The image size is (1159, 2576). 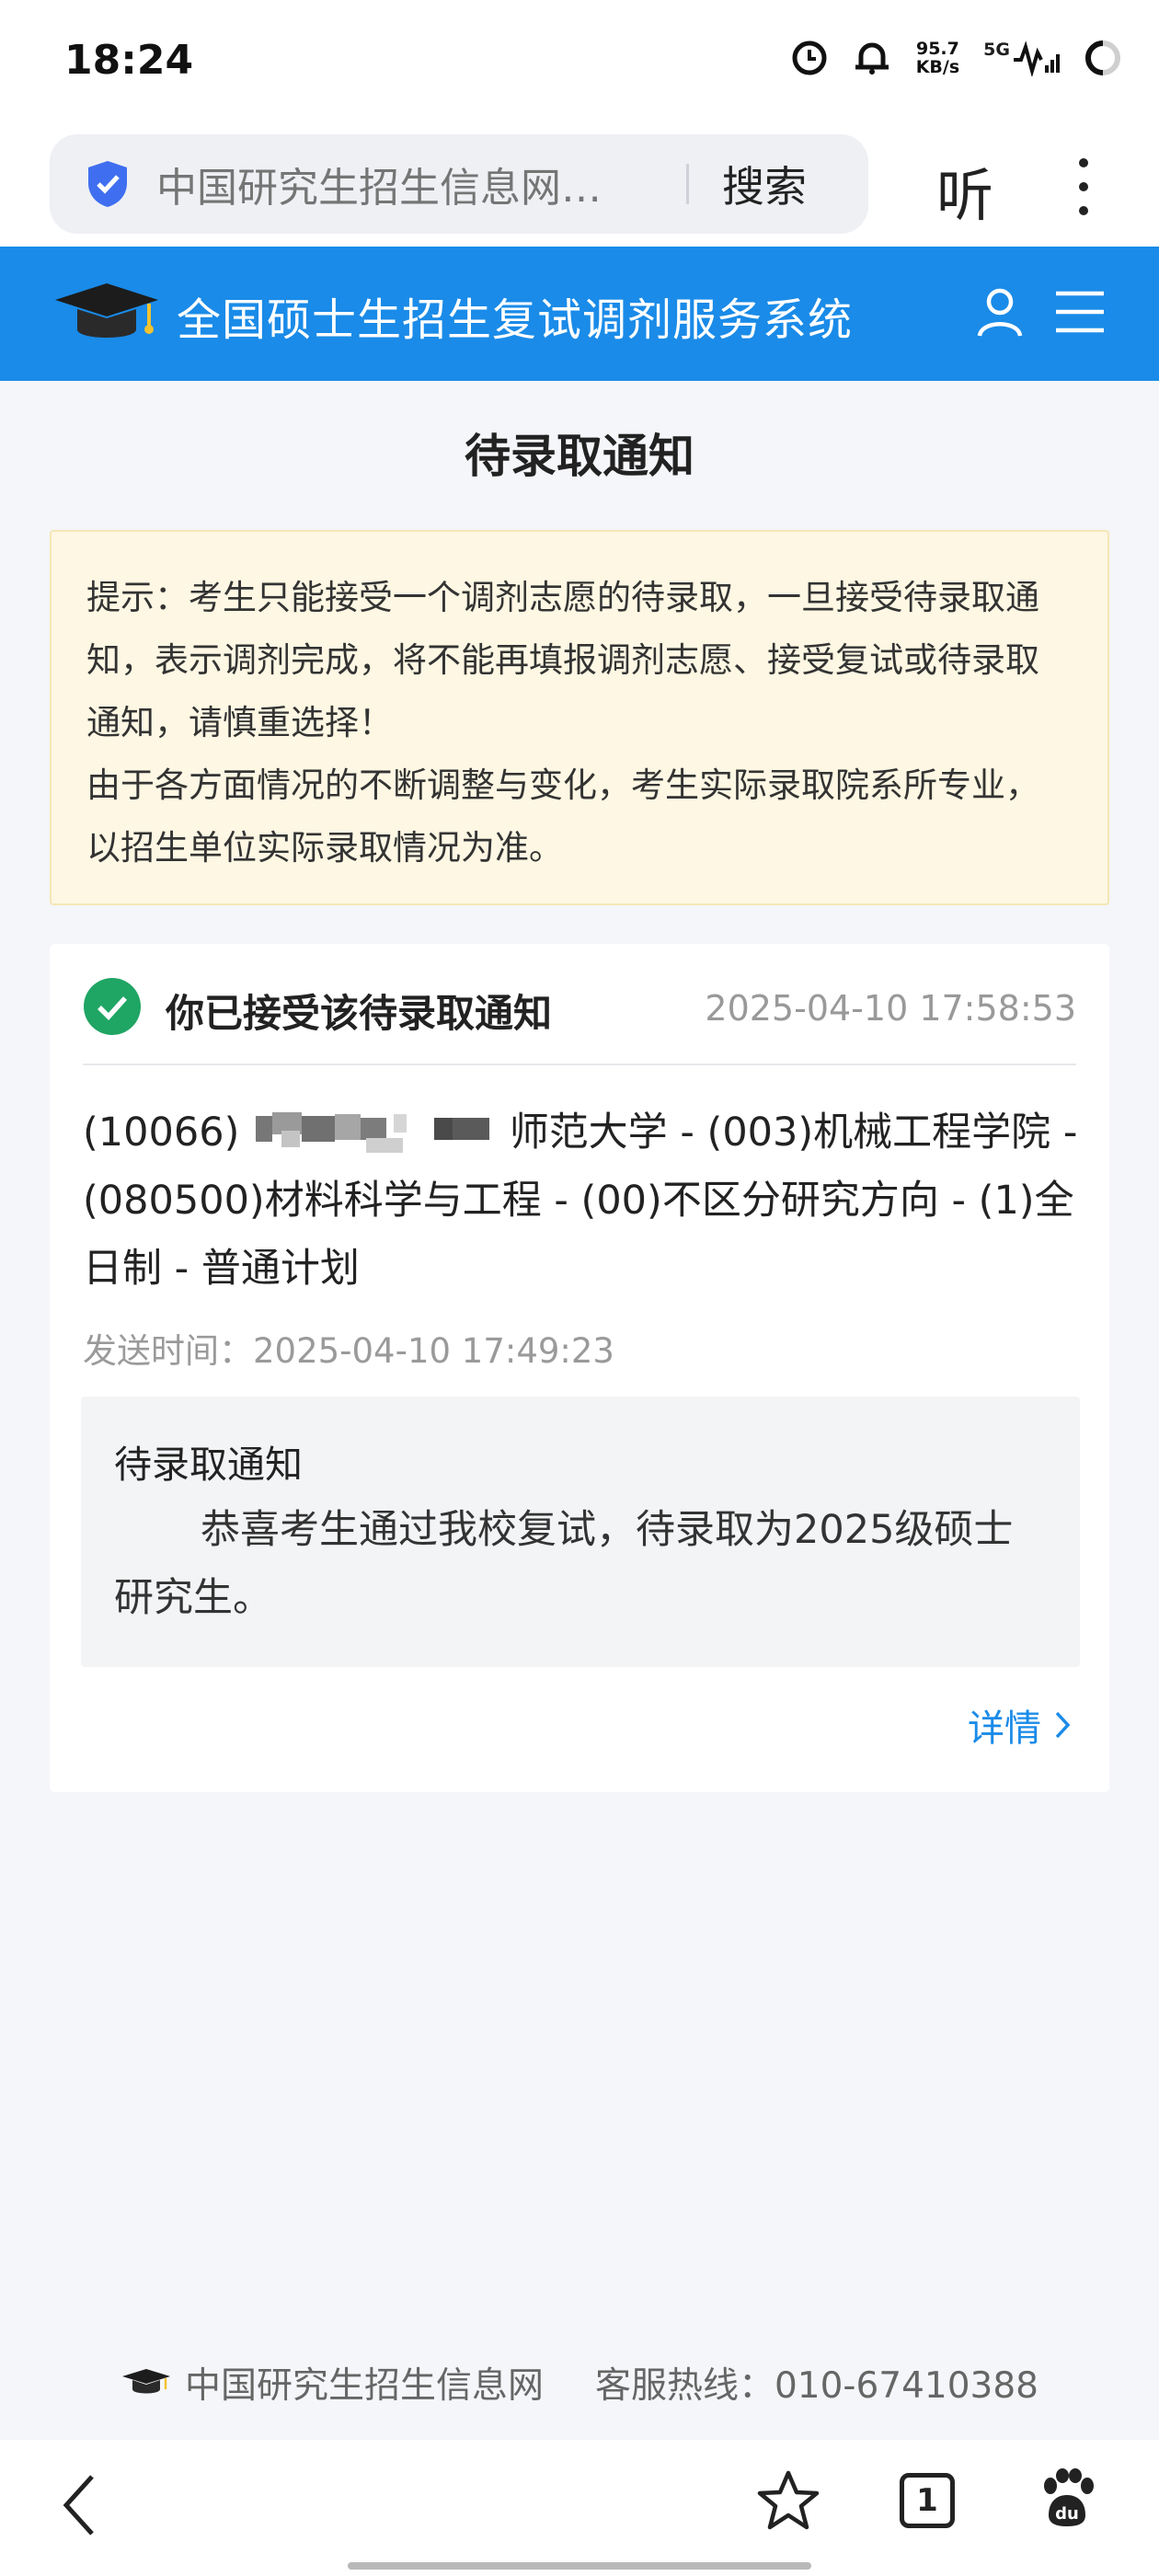 I want to click on page-title: 待录取通知, so click(x=579, y=456).